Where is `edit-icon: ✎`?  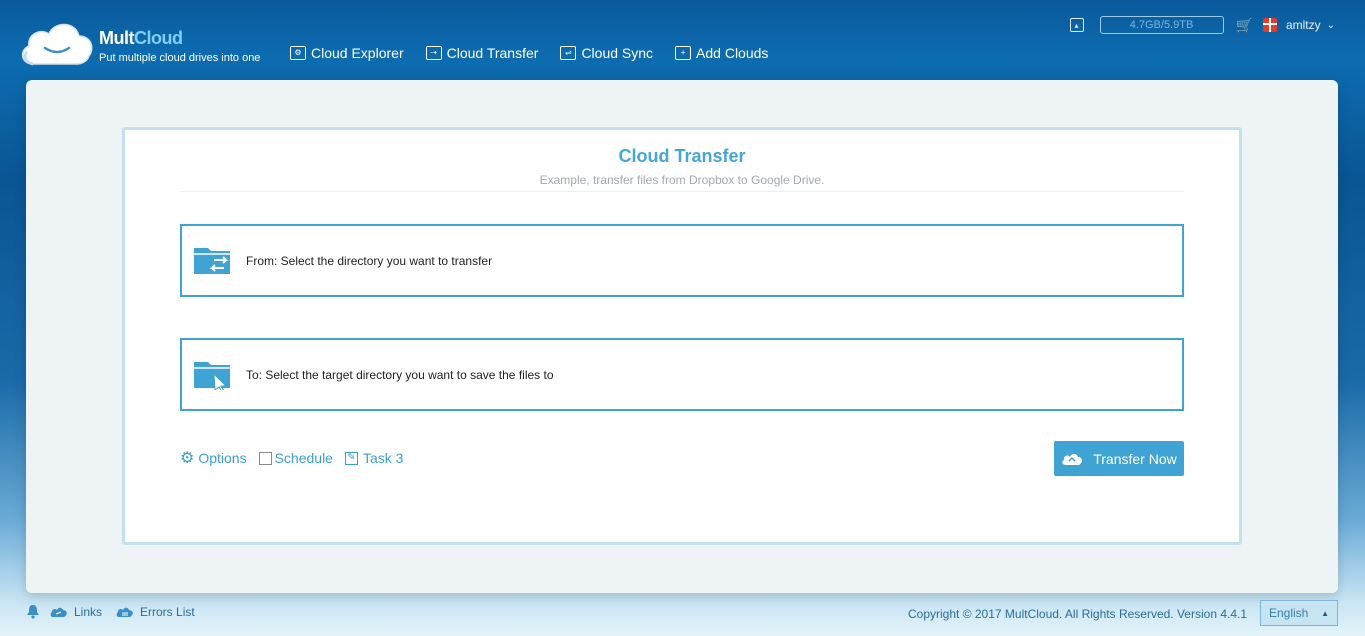
edit-icon: ✎ is located at coordinates (351, 458).